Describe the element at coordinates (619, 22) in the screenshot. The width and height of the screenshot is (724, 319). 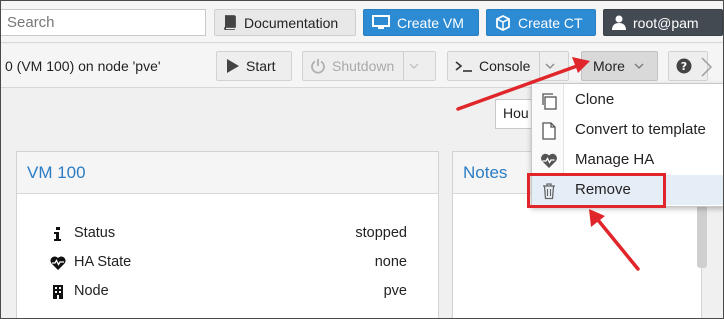
I see `user-icon` at that location.